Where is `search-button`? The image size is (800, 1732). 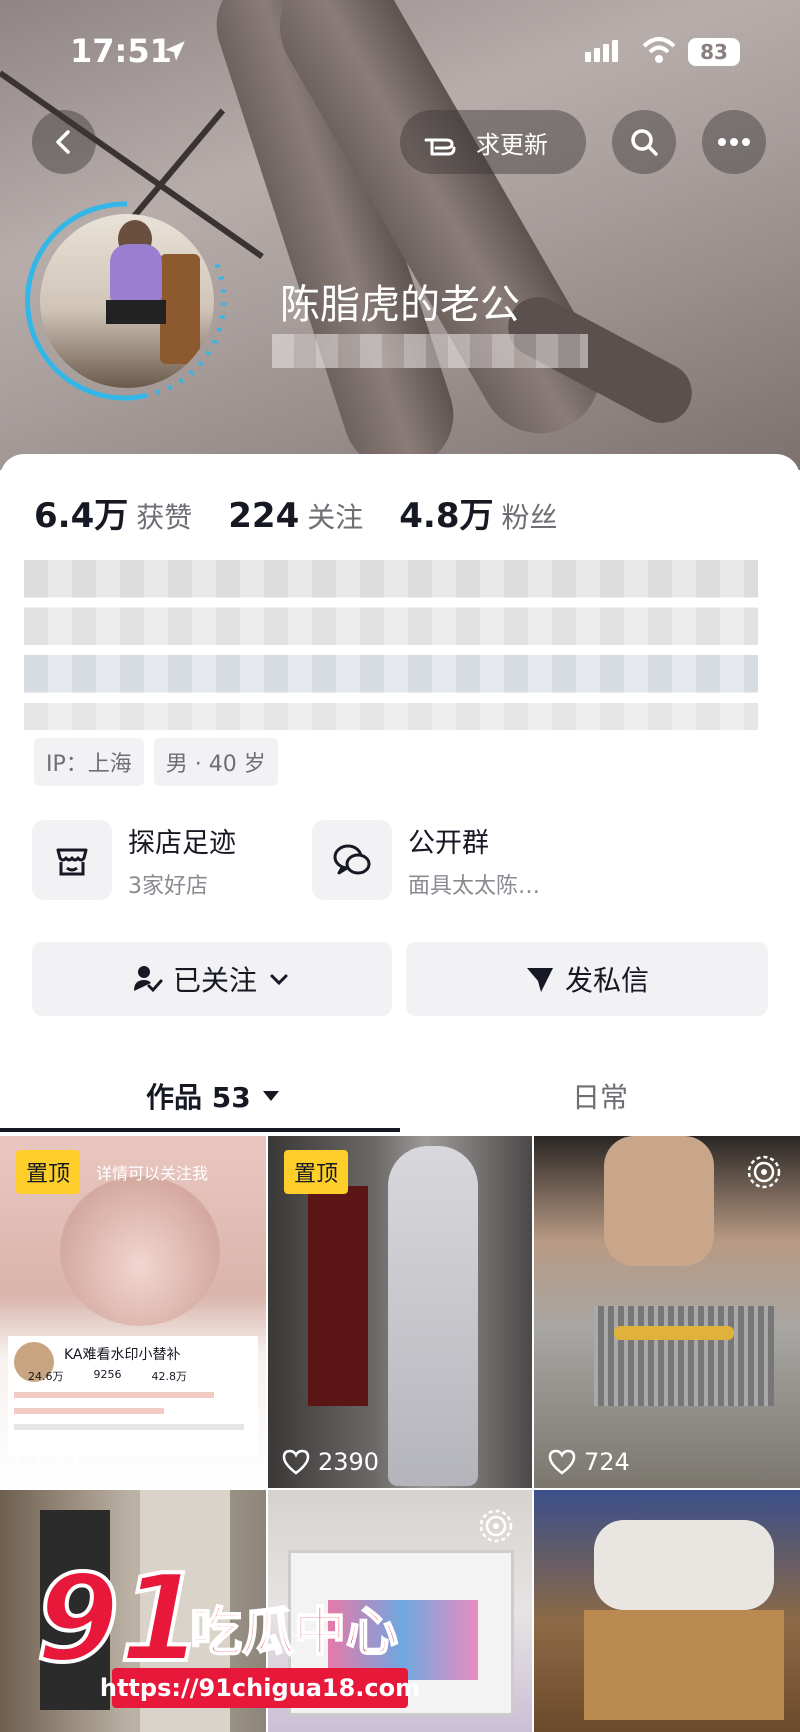
search-button is located at coordinates (644, 142).